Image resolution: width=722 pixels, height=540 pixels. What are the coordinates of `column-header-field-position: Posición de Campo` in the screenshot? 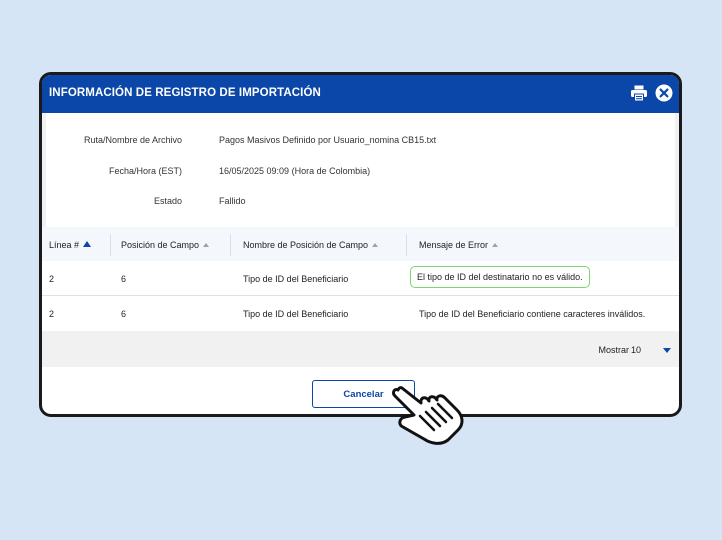 It's located at (165, 245).